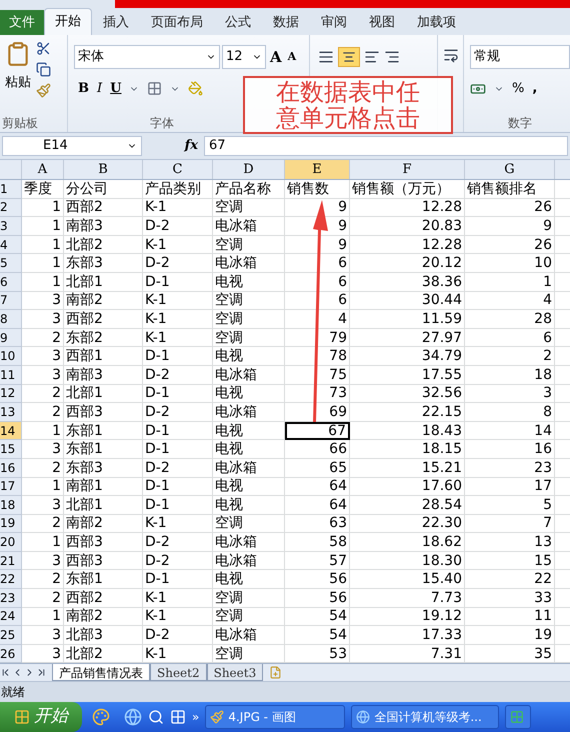 This screenshot has height=732, width=570. What do you see at coordinates (510, 169) in the screenshot?
I see `column-header: G` at bounding box center [510, 169].